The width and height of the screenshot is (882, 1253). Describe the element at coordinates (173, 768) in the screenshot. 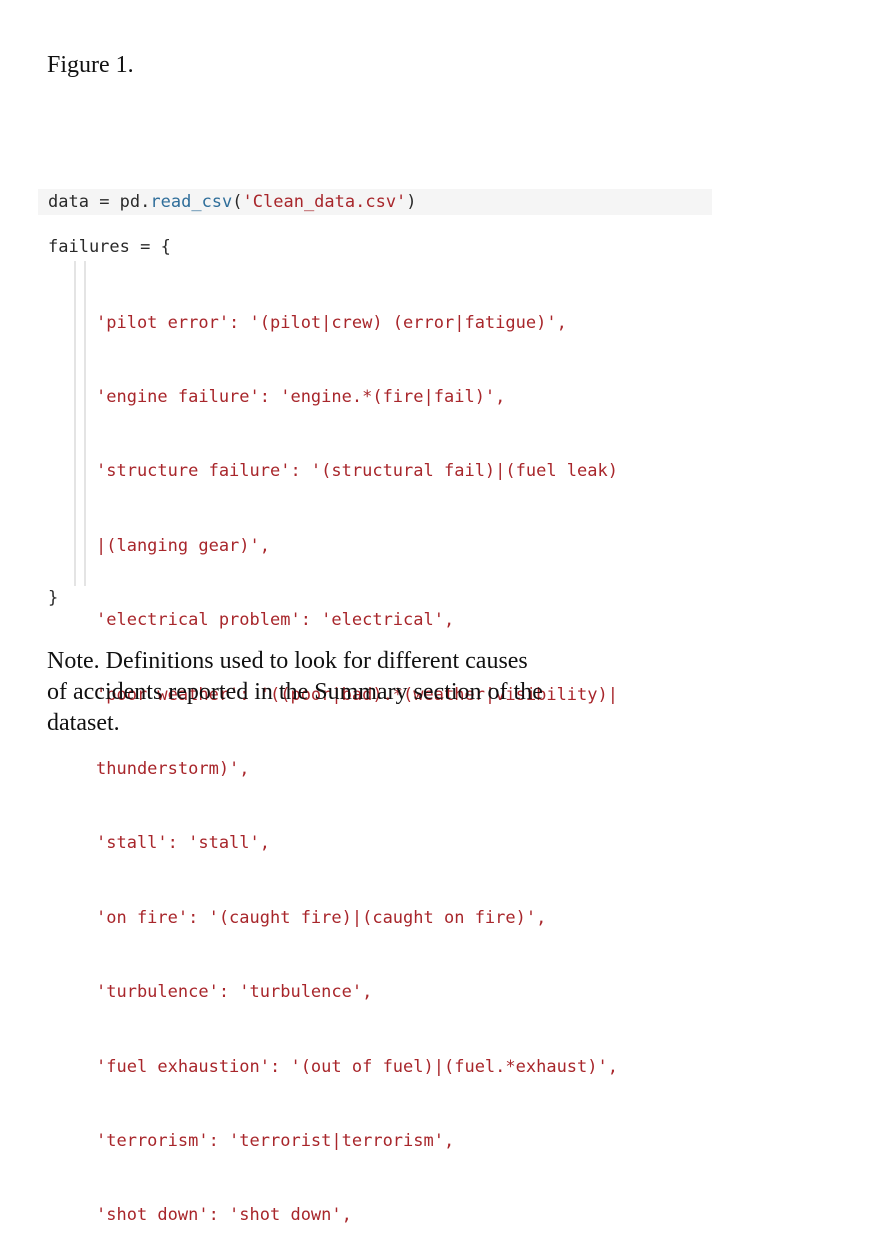

I see `failure-entry: thunderstorm)',` at that location.